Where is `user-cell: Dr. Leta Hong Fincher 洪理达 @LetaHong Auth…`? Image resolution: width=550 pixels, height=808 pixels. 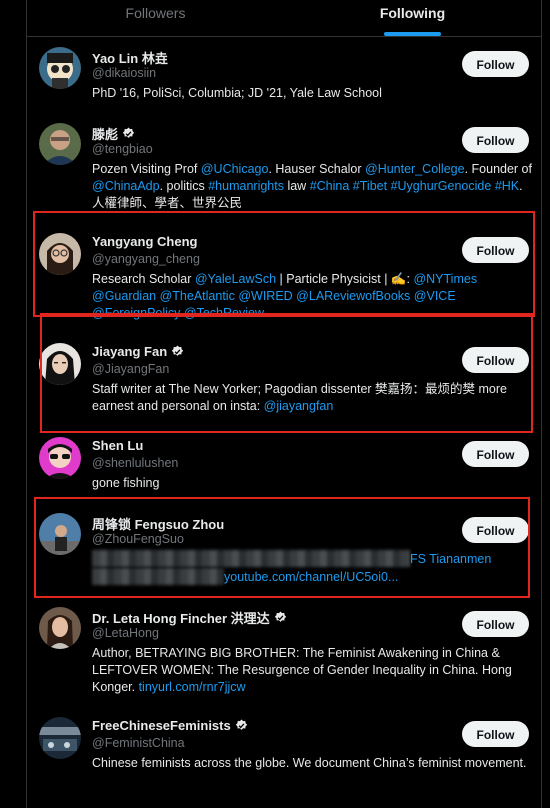
user-cell: Dr. Leta Hong Fincher 洪理达 @LetaHong Auth… is located at coordinates (284, 652).